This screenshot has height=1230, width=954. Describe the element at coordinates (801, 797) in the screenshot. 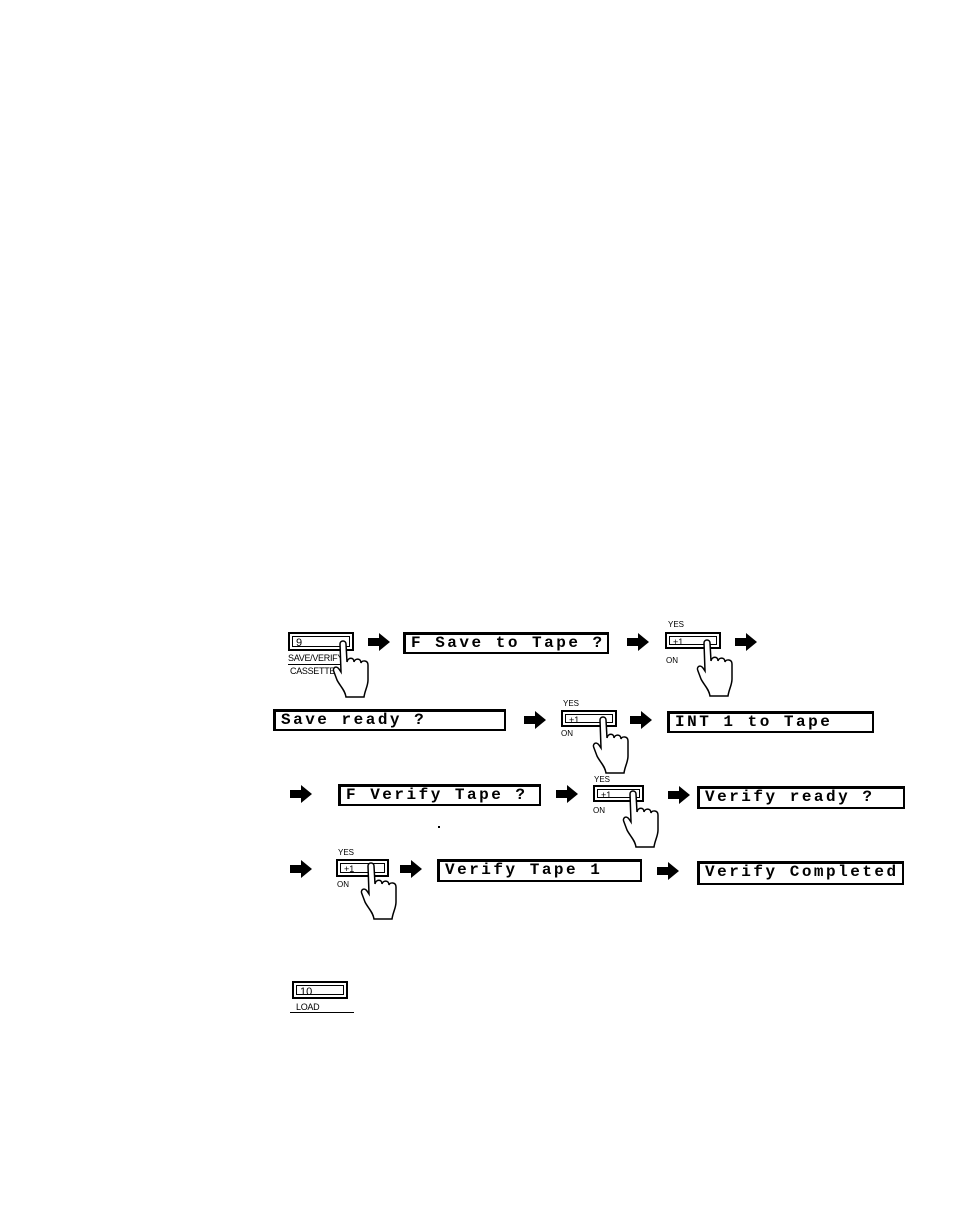

I see `lcd-display: Verify ready ?` at that location.